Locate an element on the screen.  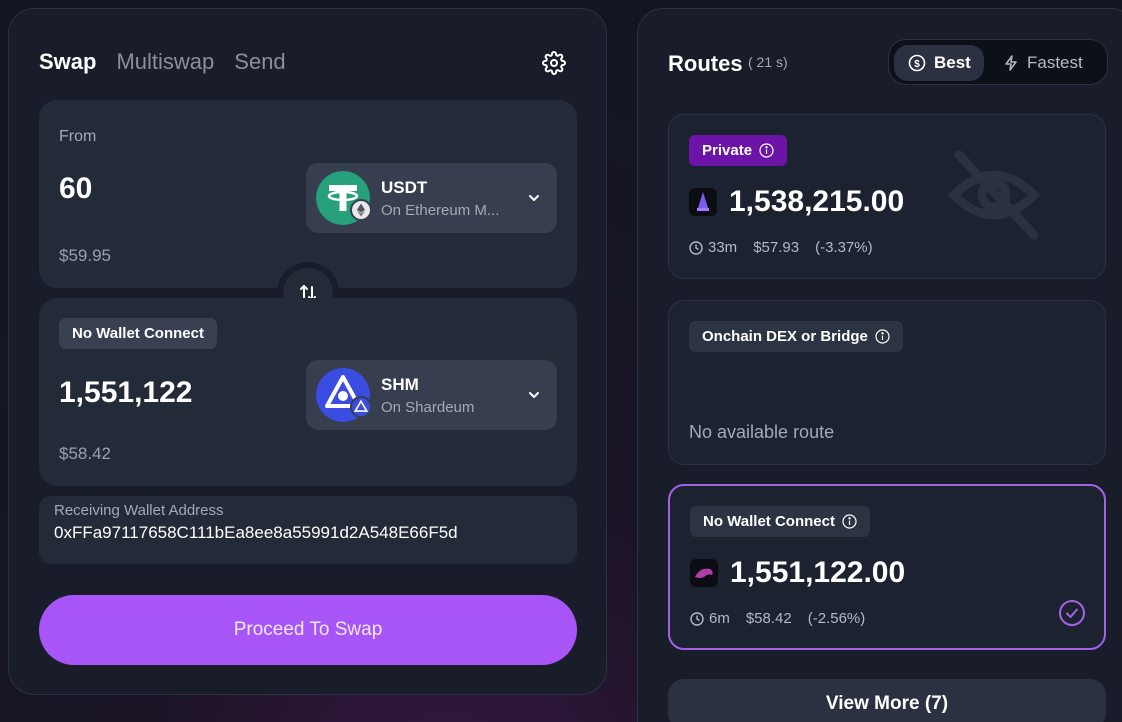
gear-icon is located at coordinates (554, 63).